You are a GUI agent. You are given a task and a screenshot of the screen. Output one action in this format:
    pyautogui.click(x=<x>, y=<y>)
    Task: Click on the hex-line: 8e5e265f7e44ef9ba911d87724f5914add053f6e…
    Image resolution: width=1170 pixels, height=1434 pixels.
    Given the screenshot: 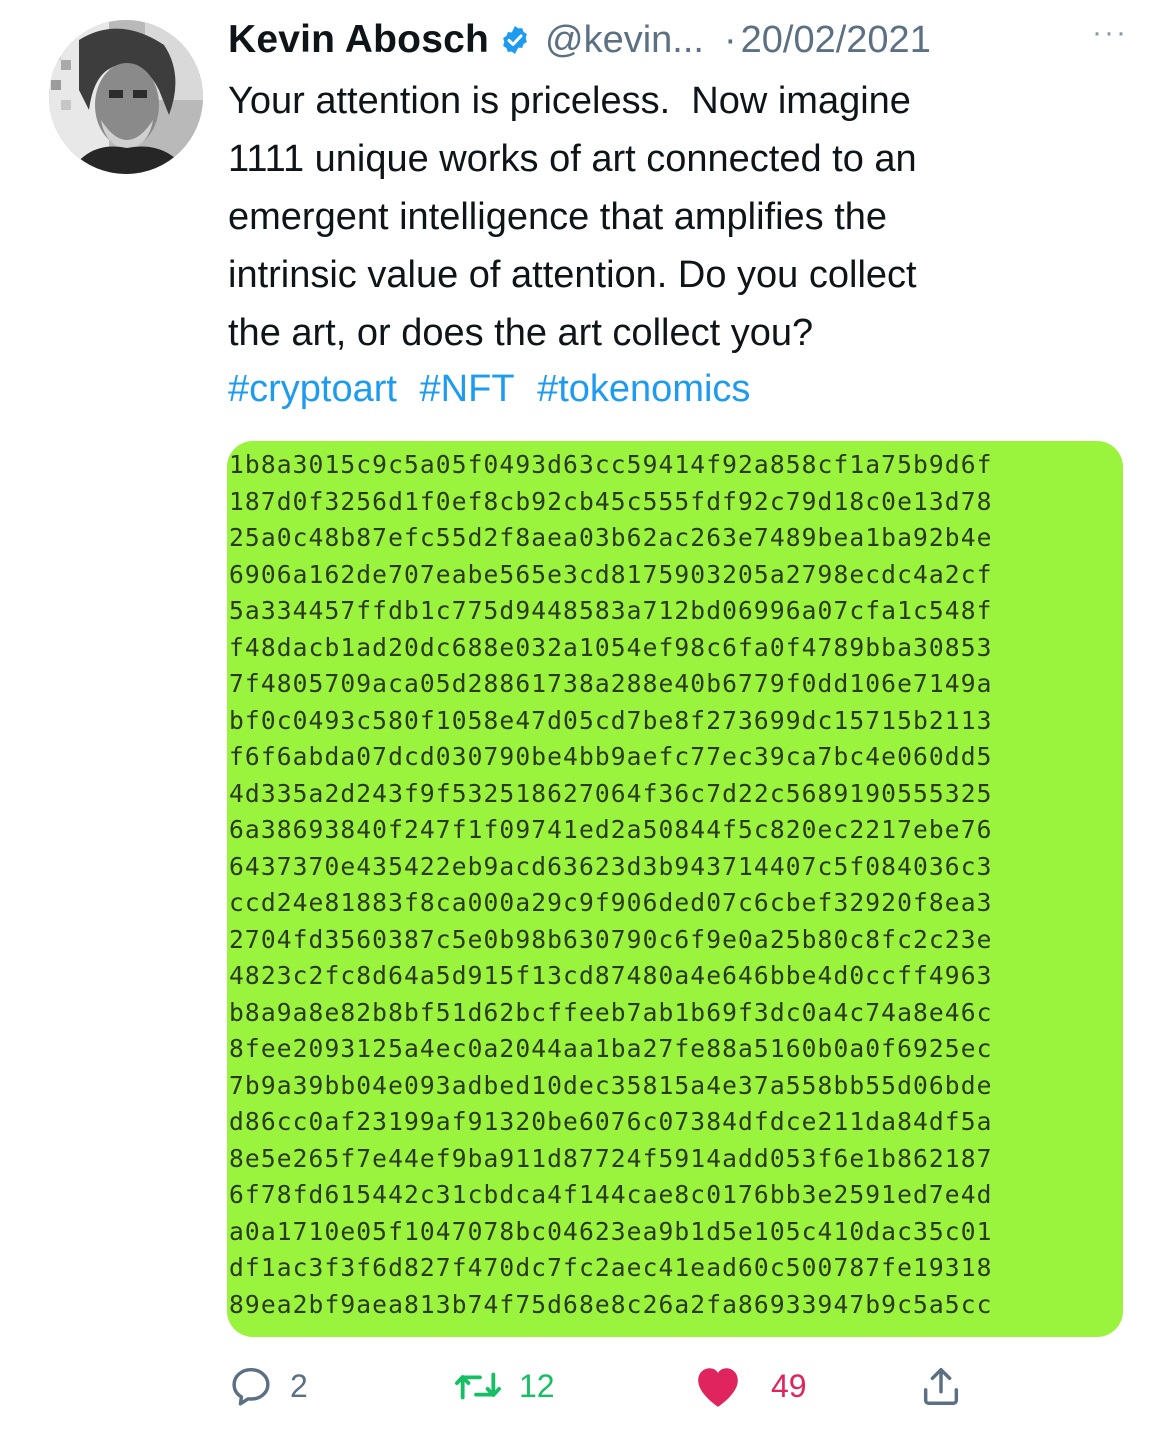 What is the action you would take?
    pyautogui.click(x=611, y=1158)
    